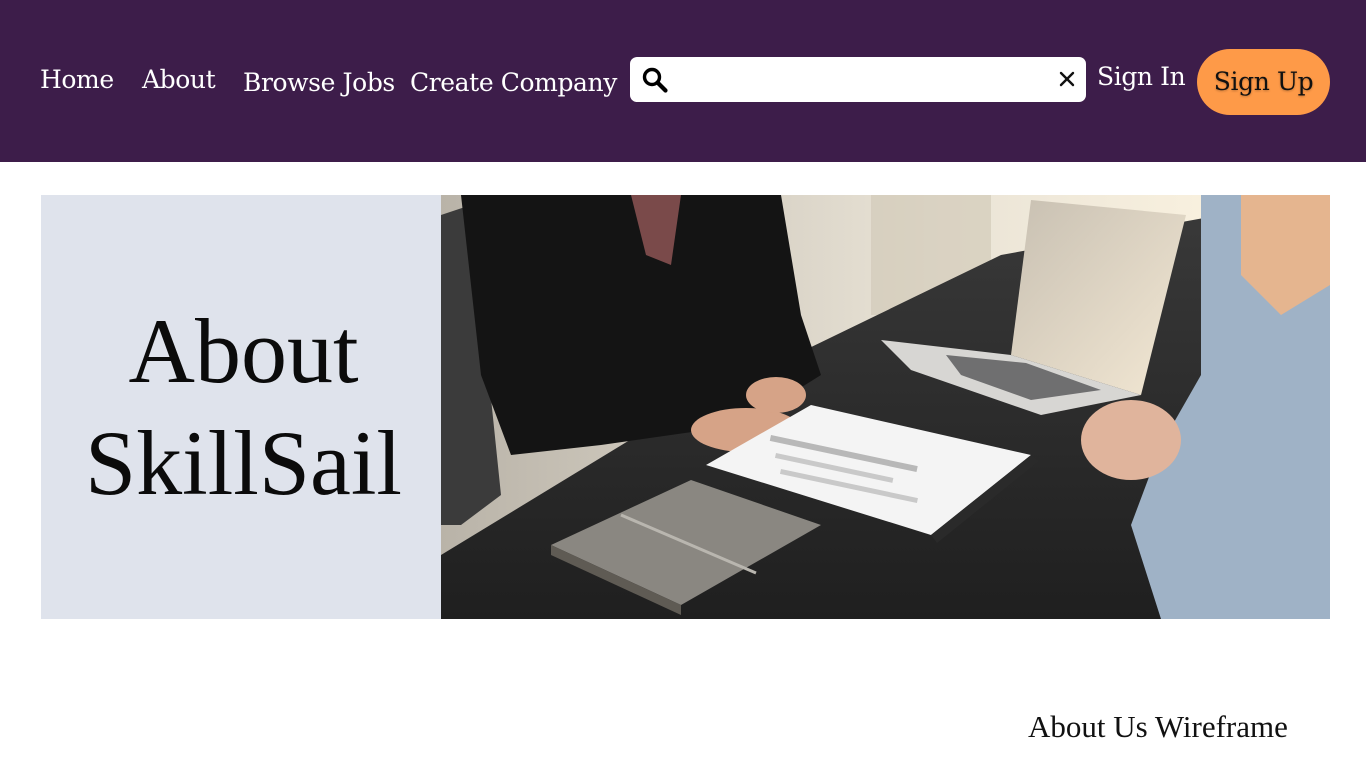 This screenshot has height=768, width=1366. I want to click on hero-title: About SkillSail, so click(243, 407).